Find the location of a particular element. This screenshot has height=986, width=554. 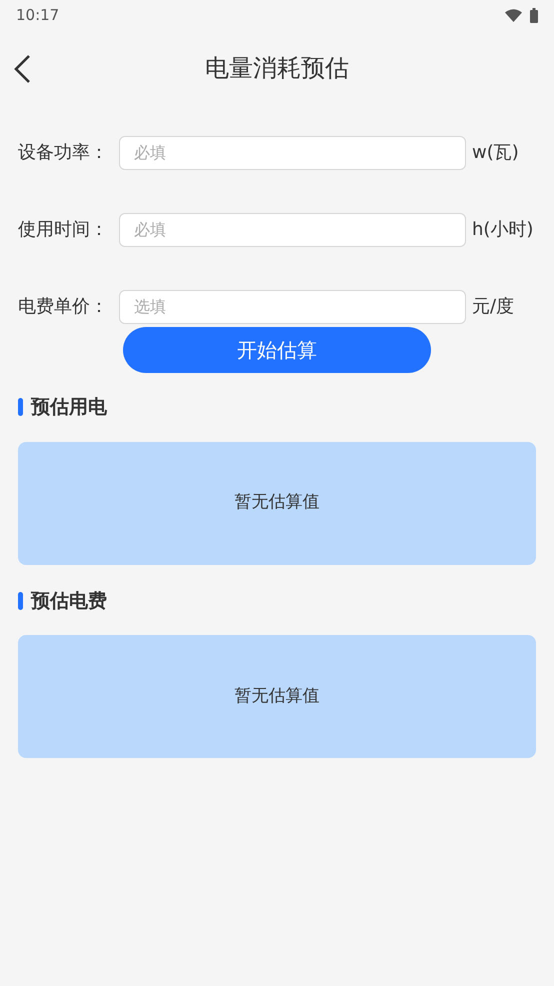

section-title: 预估用电 is located at coordinates (69, 407).